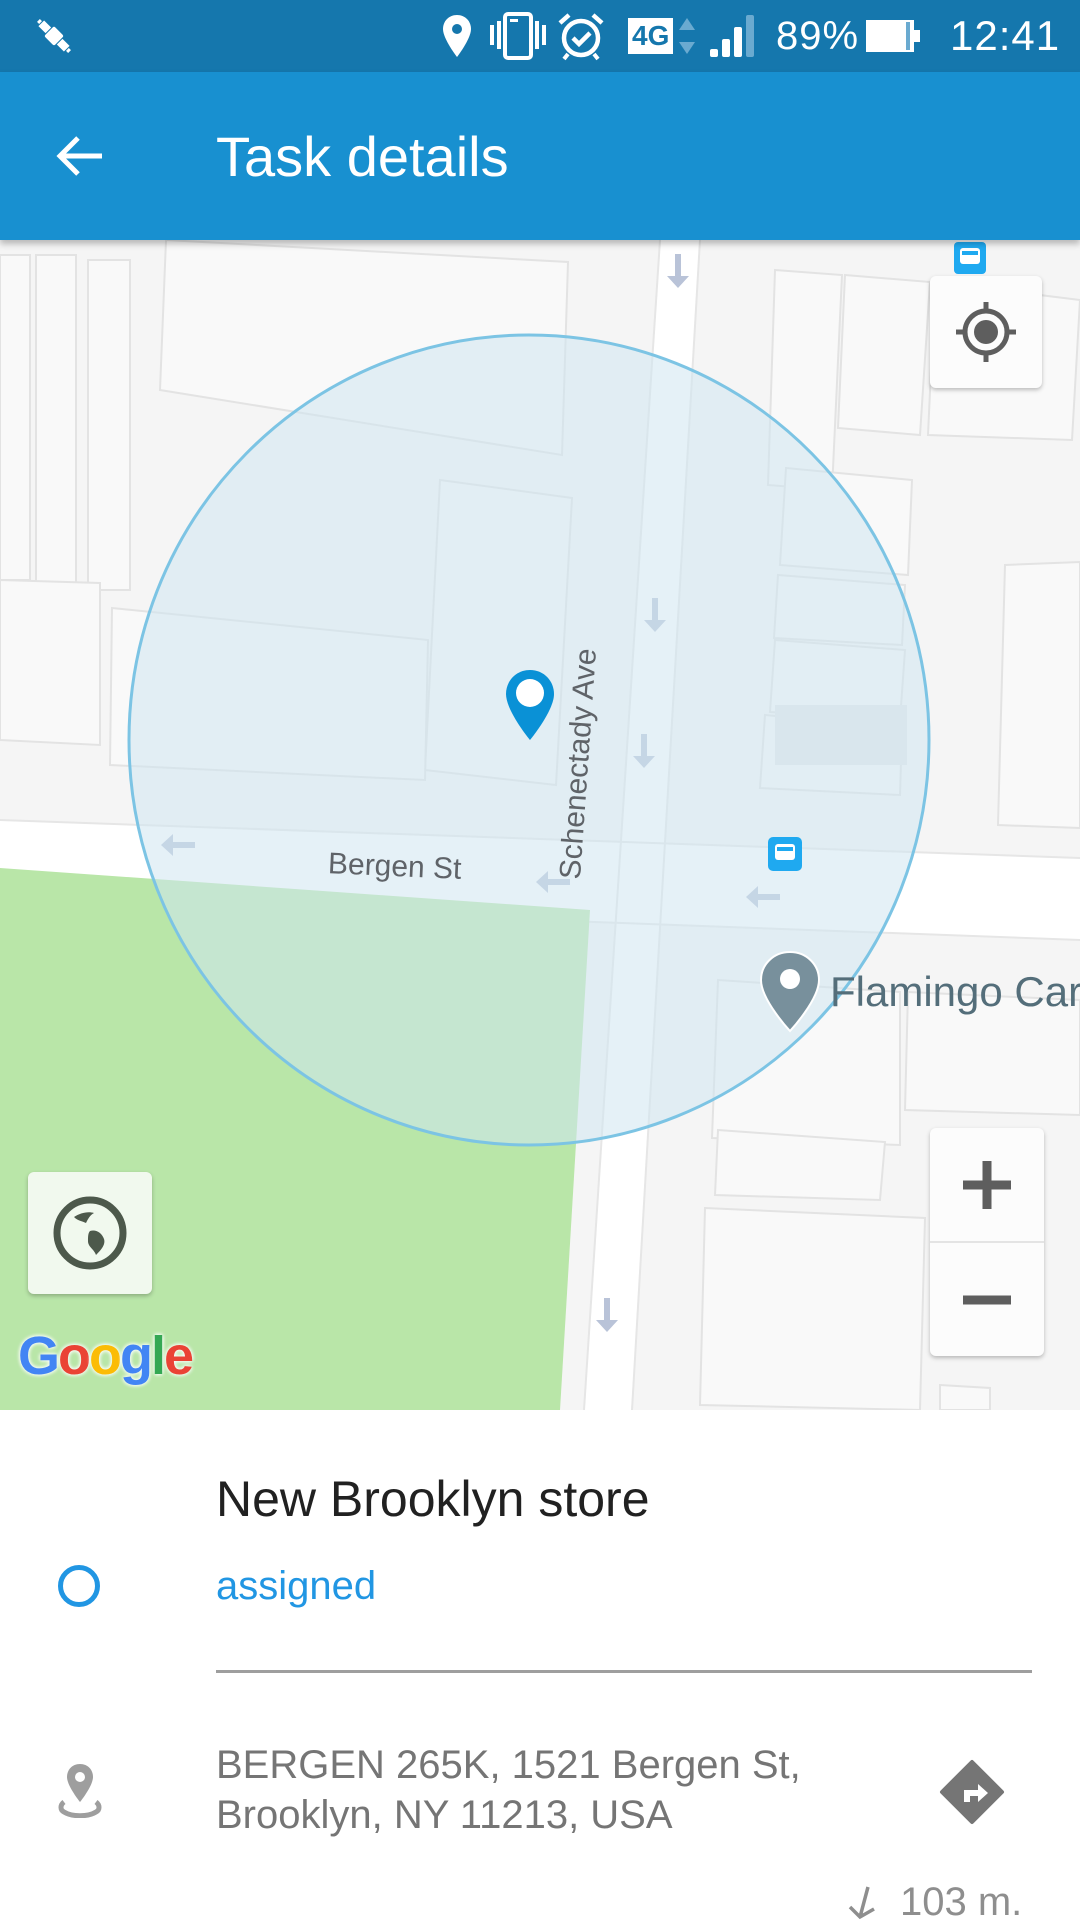 This screenshot has height=1925, width=1080. I want to click on street-label-bergen: Bergen St, so click(395, 866).